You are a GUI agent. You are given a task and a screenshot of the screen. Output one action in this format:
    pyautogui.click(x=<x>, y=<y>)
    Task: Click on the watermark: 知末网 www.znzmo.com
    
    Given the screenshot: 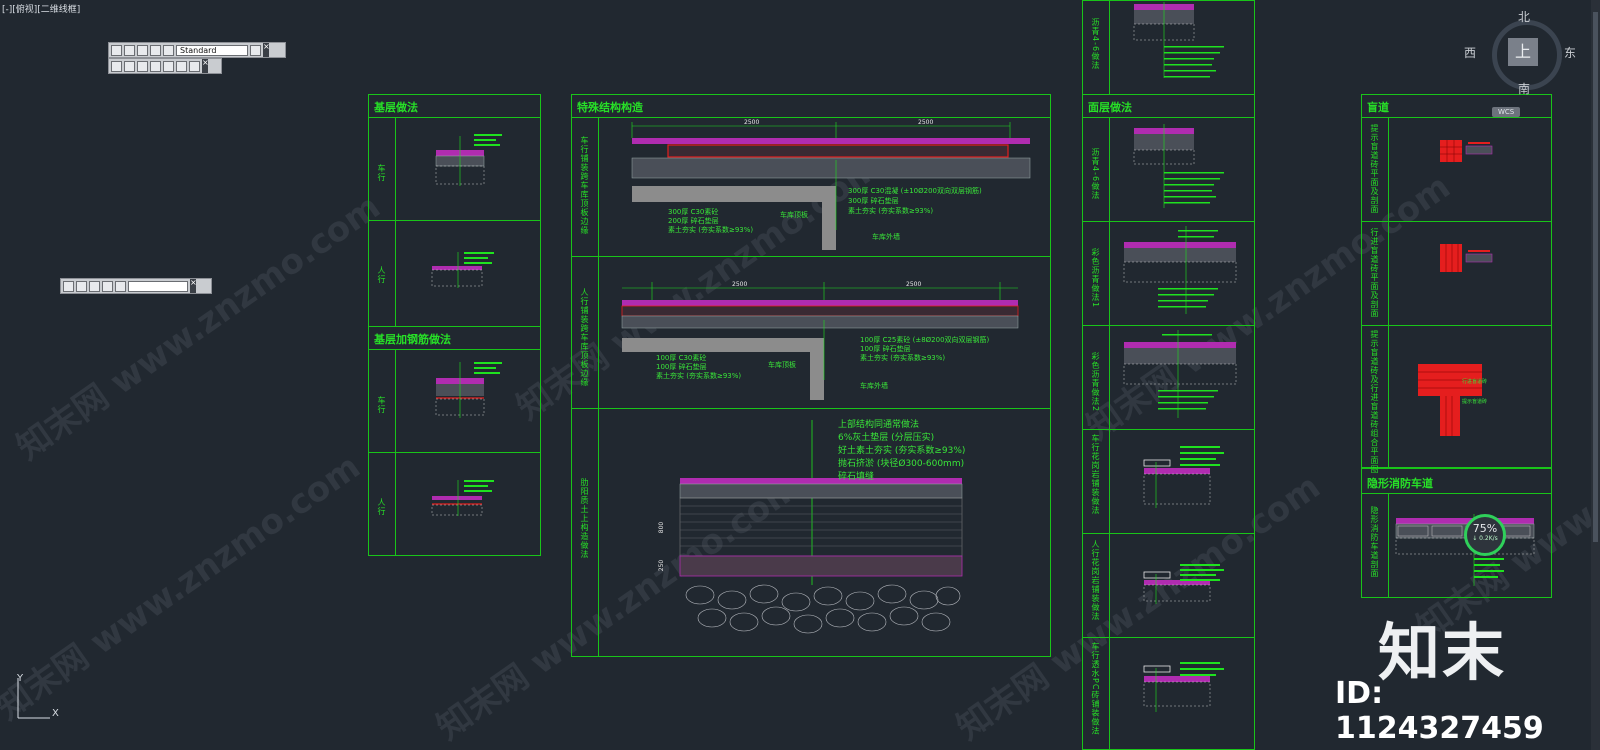 What is the action you would take?
    pyautogui.click(x=198, y=327)
    